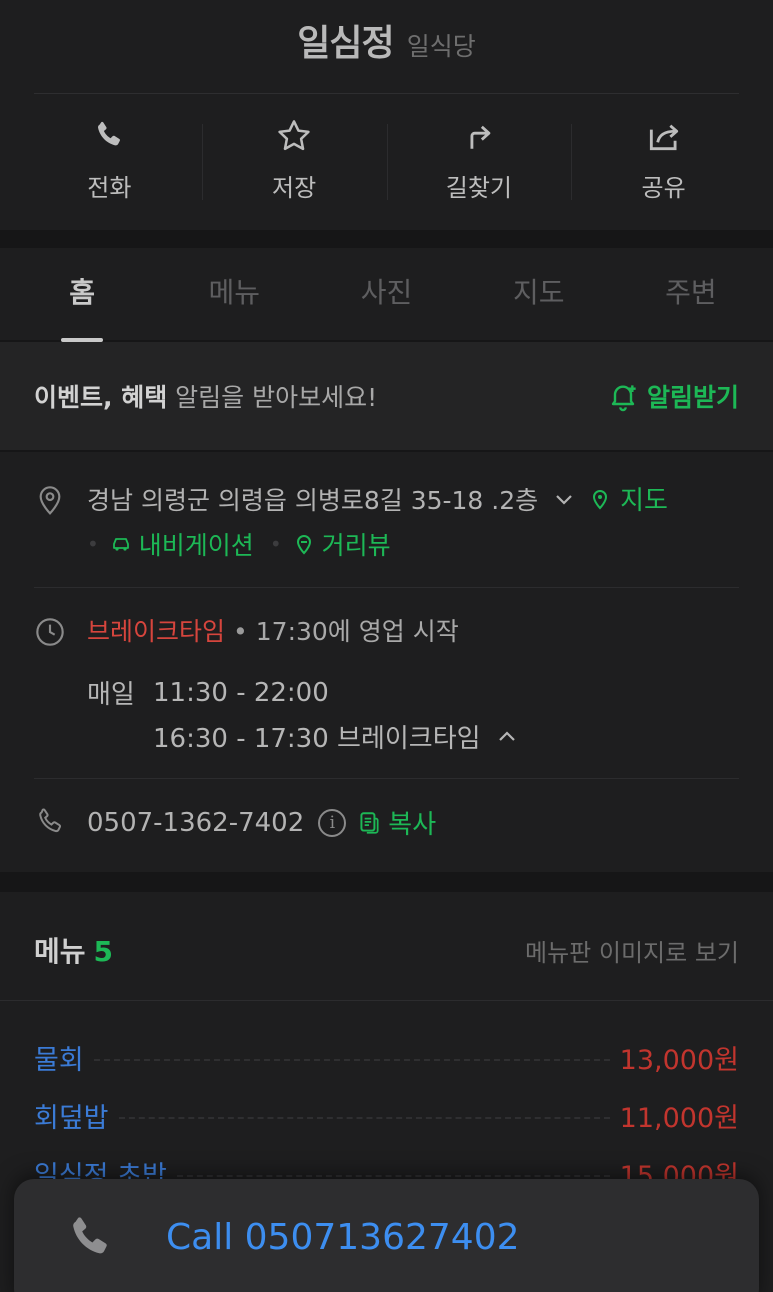 The image size is (773, 1292). Describe the element at coordinates (109, 136) in the screenshot. I see `phone-icon` at that location.